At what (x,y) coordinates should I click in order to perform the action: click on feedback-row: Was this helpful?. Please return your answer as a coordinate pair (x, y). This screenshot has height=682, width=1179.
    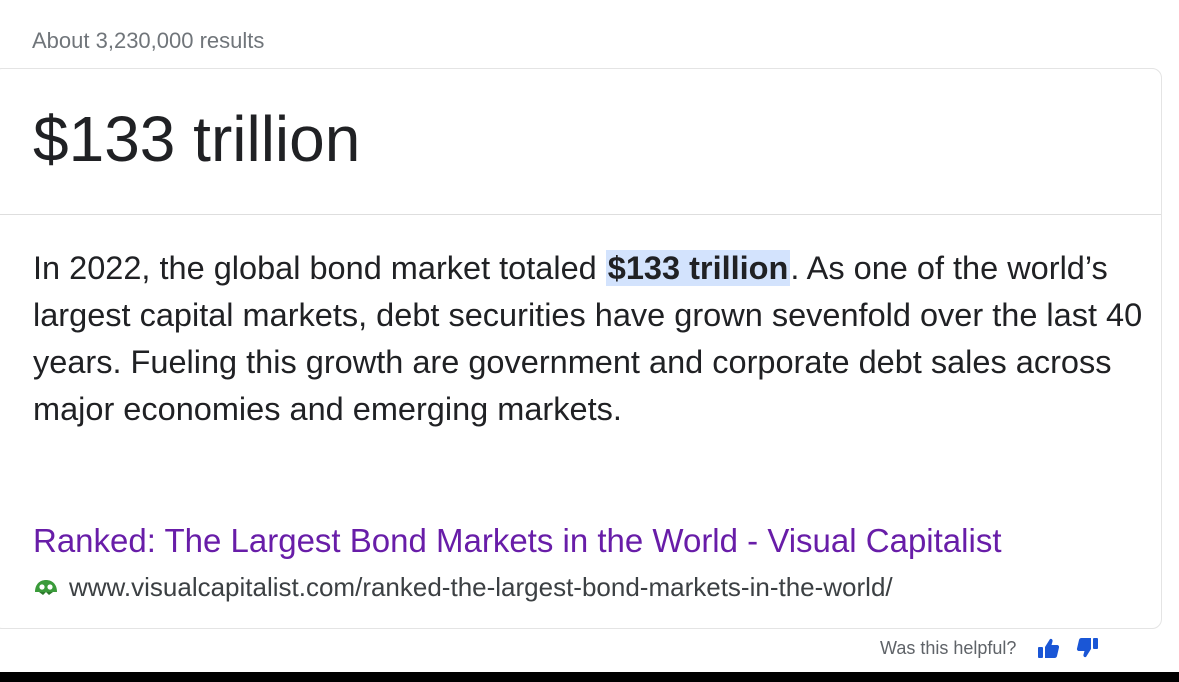
    Looking at the image, I should click on (990, 648).